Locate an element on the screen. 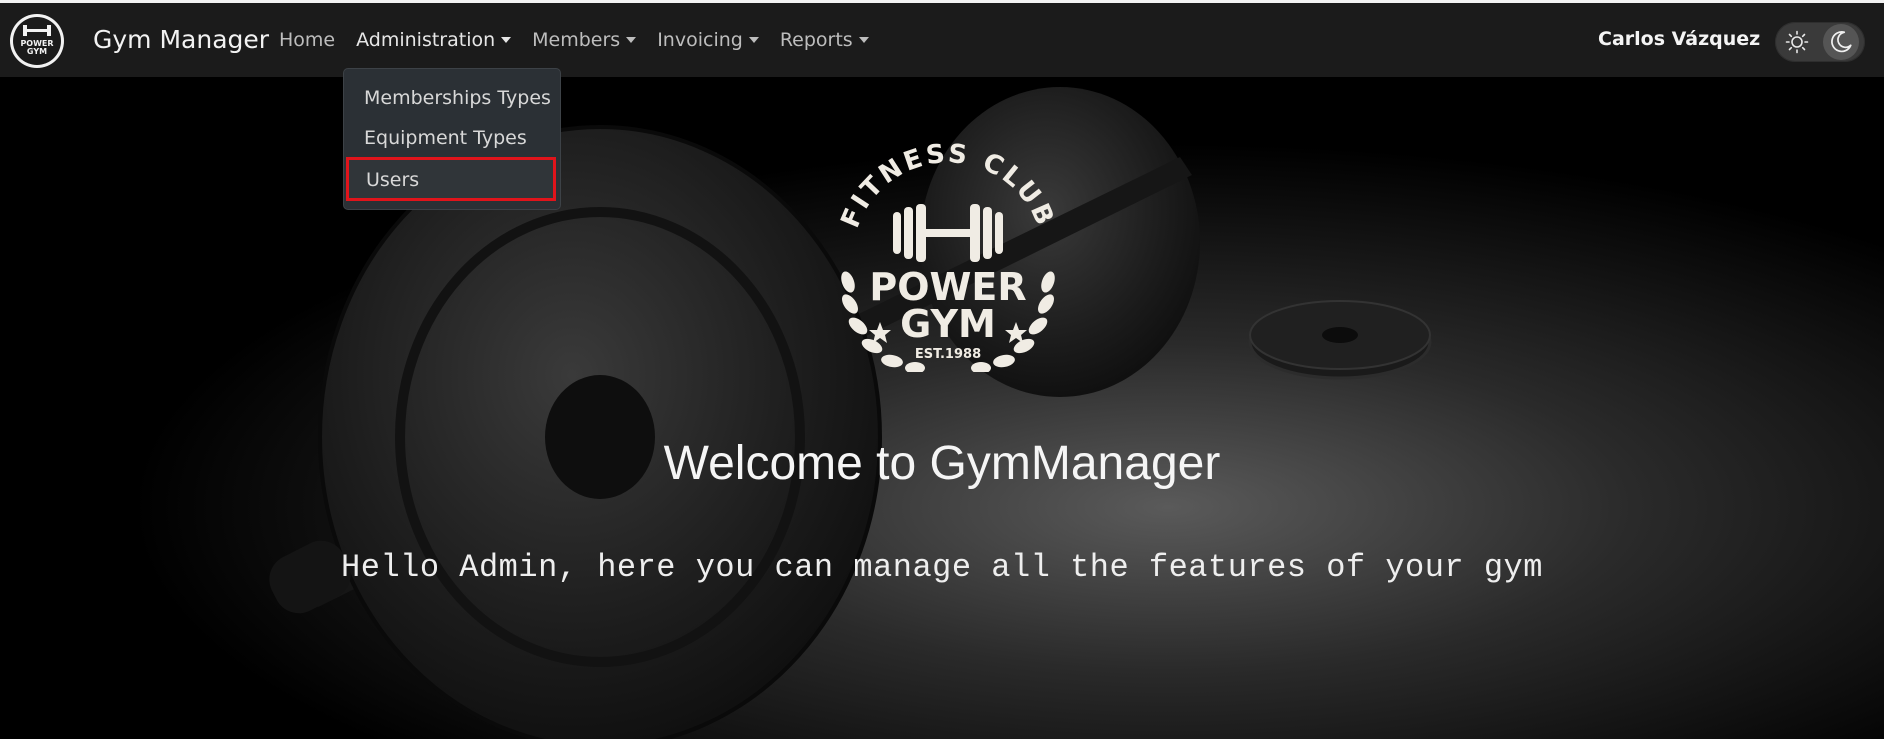  logo-gym-text: GYM is located at coordinates (948, 324).